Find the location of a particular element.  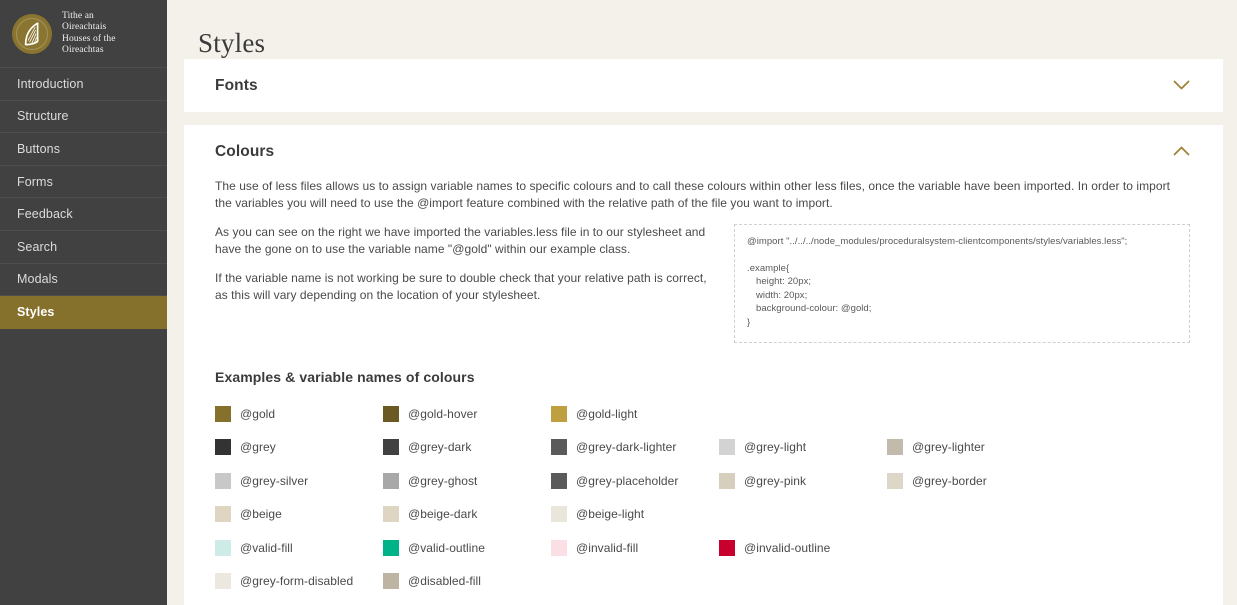

swatch-cell: @grey-ghost is located at coordinates (467, 480).